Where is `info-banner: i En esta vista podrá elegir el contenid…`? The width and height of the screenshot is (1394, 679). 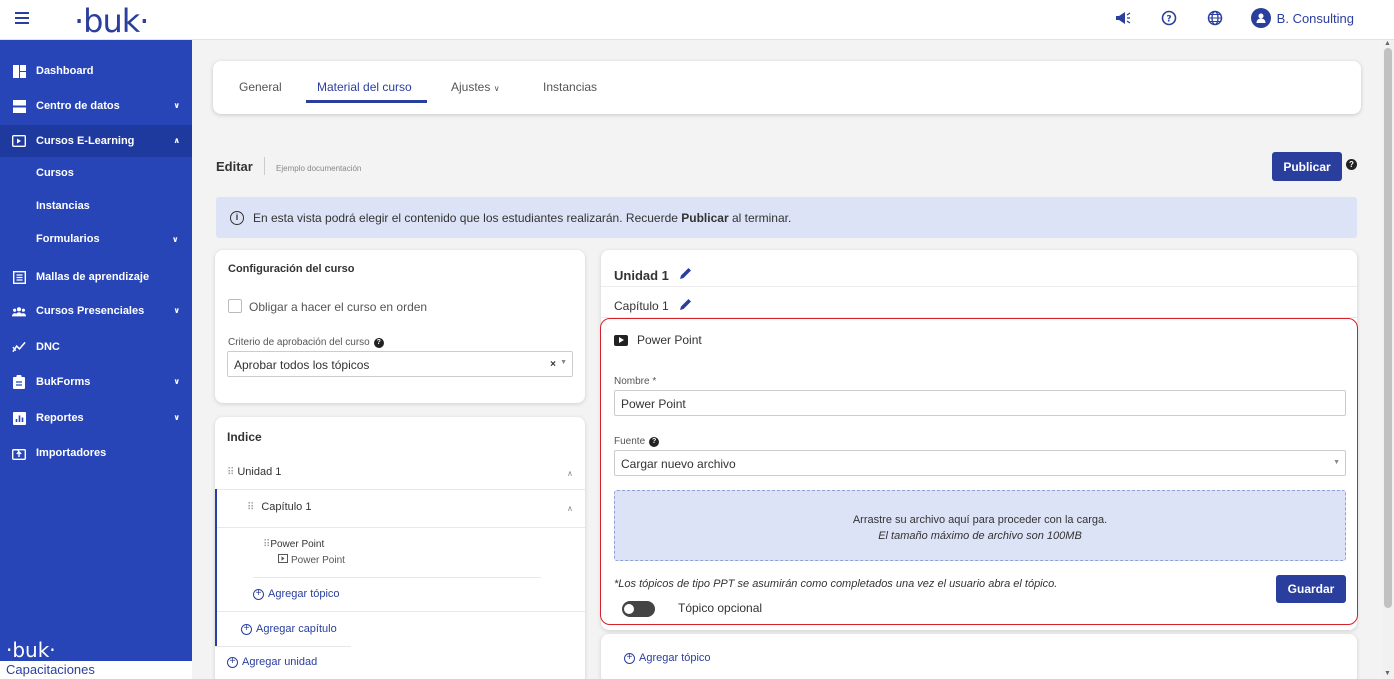
info-banner: i En esta vista podrá elegir el contenid… is located at coordinates (786, 217).